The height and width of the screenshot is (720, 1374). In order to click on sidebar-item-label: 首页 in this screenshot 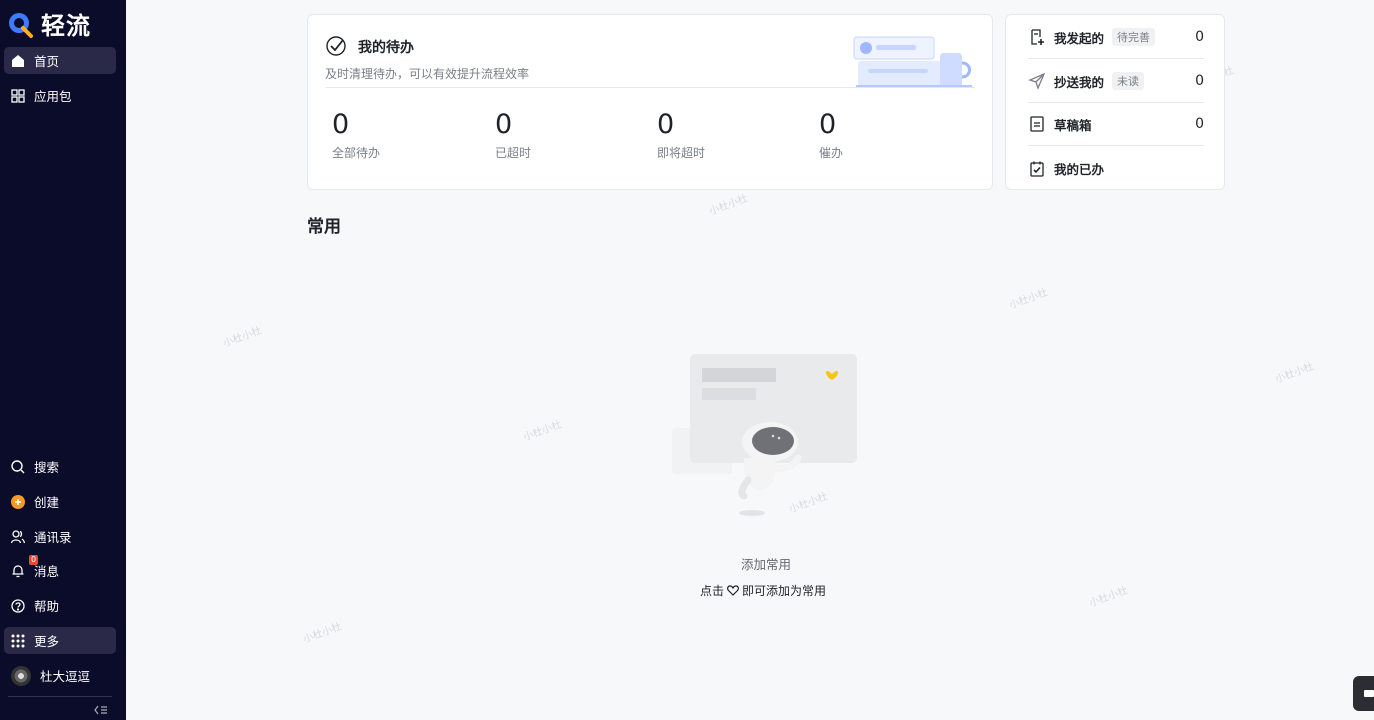, I will do `click(47, 61)`.